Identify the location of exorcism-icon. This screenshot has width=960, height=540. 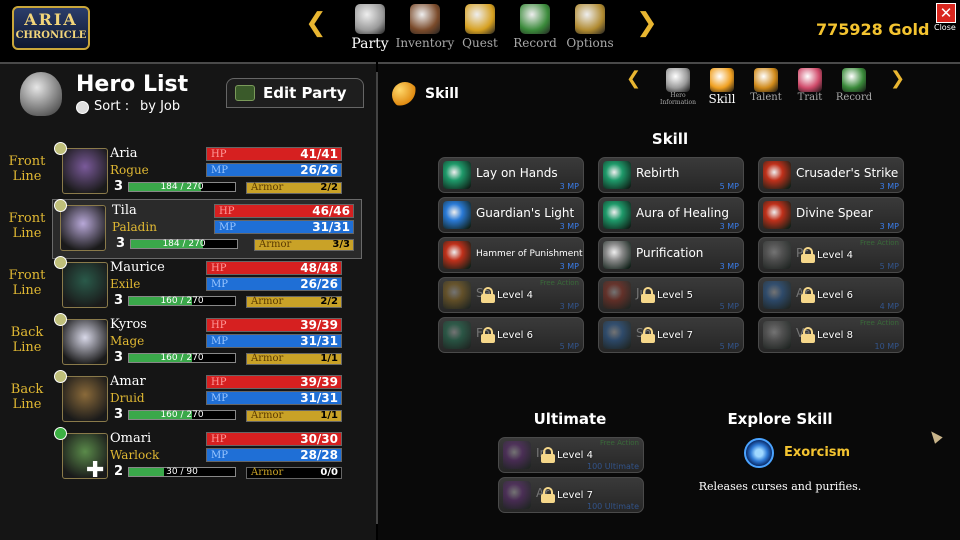
(759, 453).